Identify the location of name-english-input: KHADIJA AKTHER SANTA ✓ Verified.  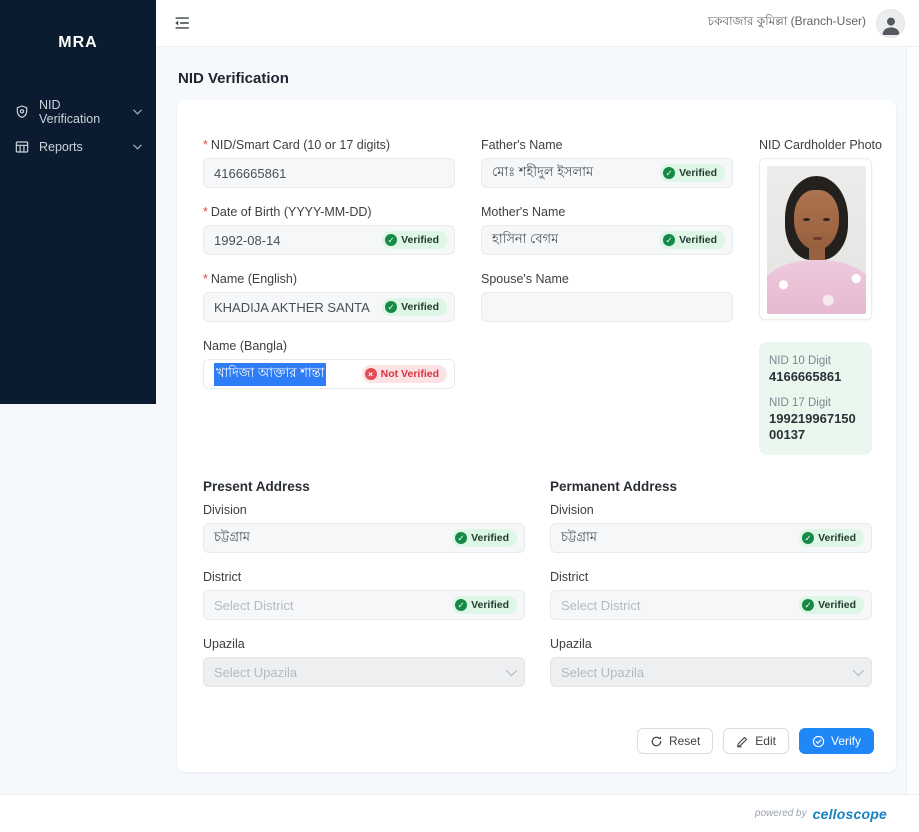
(329, 307).